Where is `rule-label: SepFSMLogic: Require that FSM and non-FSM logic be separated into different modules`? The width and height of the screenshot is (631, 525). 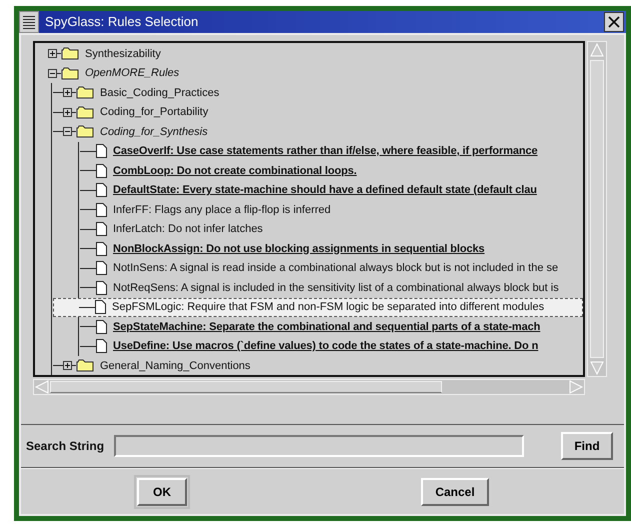
rule-label: SepFSMLogic: Require that FSM and non-FSM logic be separated into different modules is located at coordinates (328, 307).